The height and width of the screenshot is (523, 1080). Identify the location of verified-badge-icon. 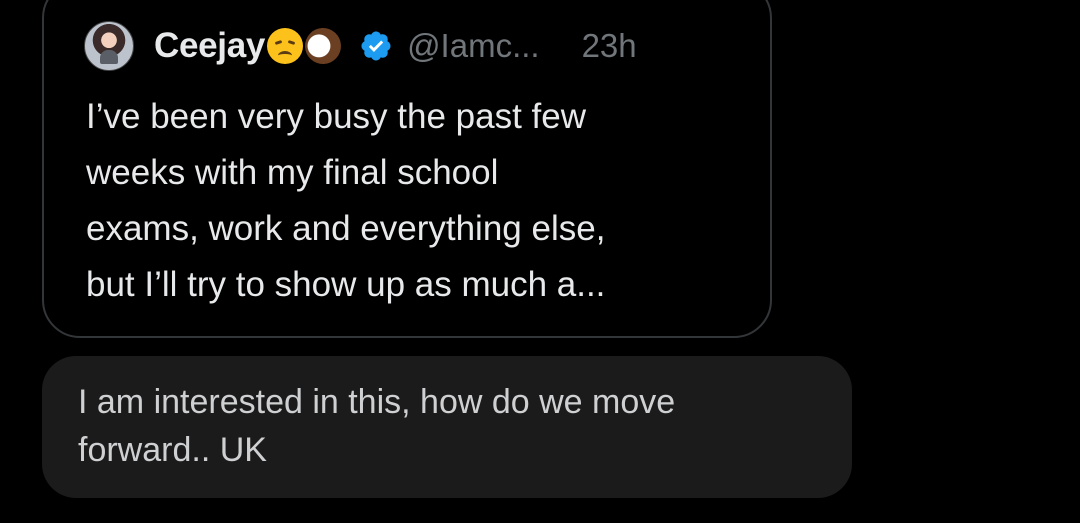
(376, 46).